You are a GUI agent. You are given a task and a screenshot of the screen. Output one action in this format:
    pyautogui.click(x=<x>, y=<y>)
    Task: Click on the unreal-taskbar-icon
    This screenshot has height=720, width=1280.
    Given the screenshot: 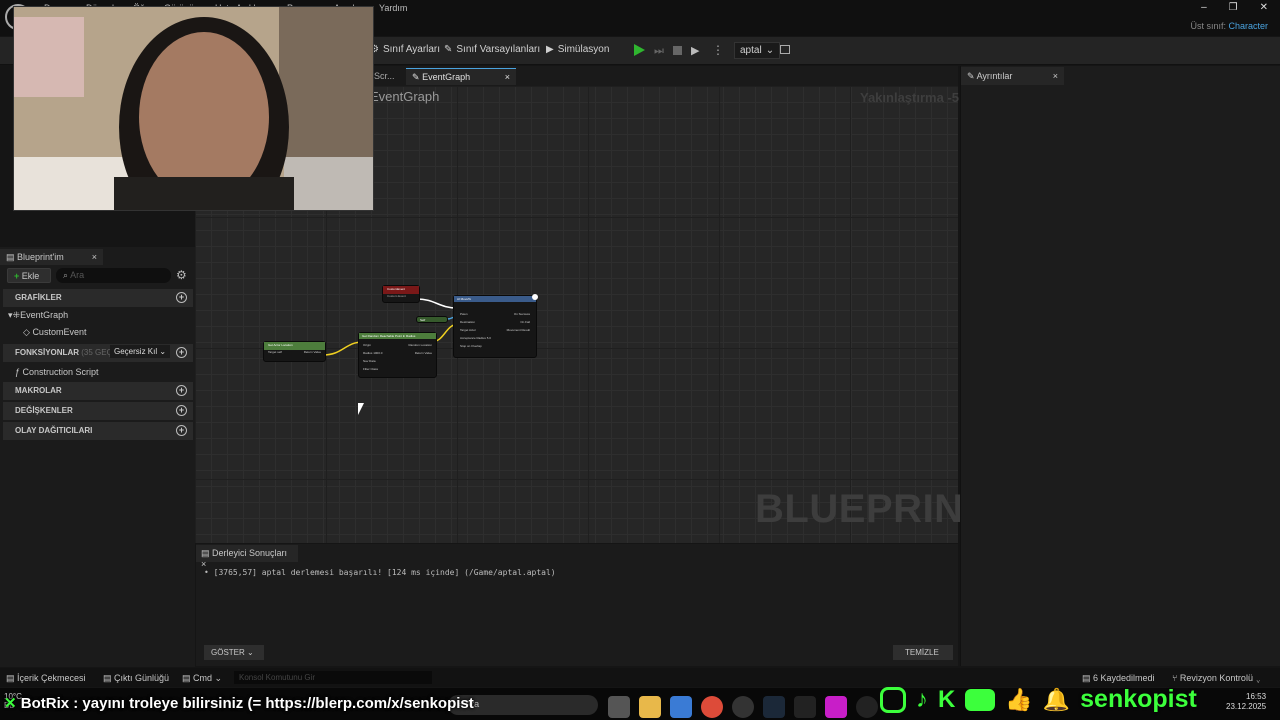 What is the action you would take?
    pyautogui.click(x=867, y=707)
    